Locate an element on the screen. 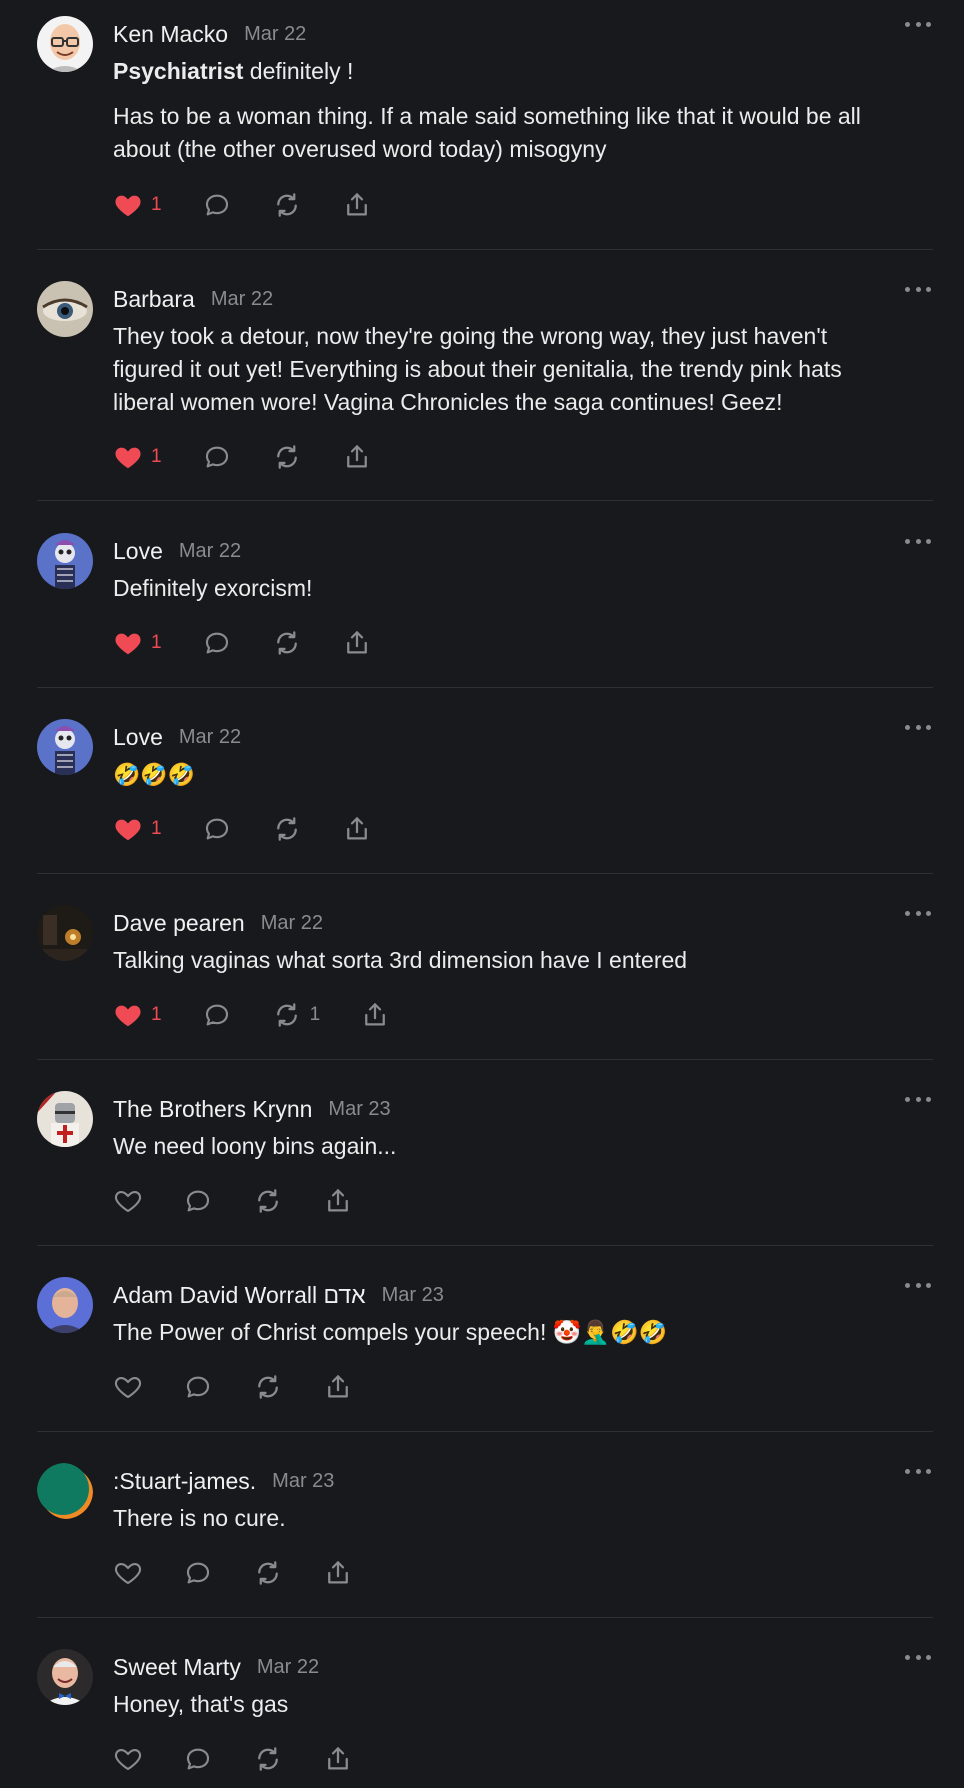 The height and width of the screenshot is (1788, 964). dark-room-lamp-icon is located at coordinates (65, 933).